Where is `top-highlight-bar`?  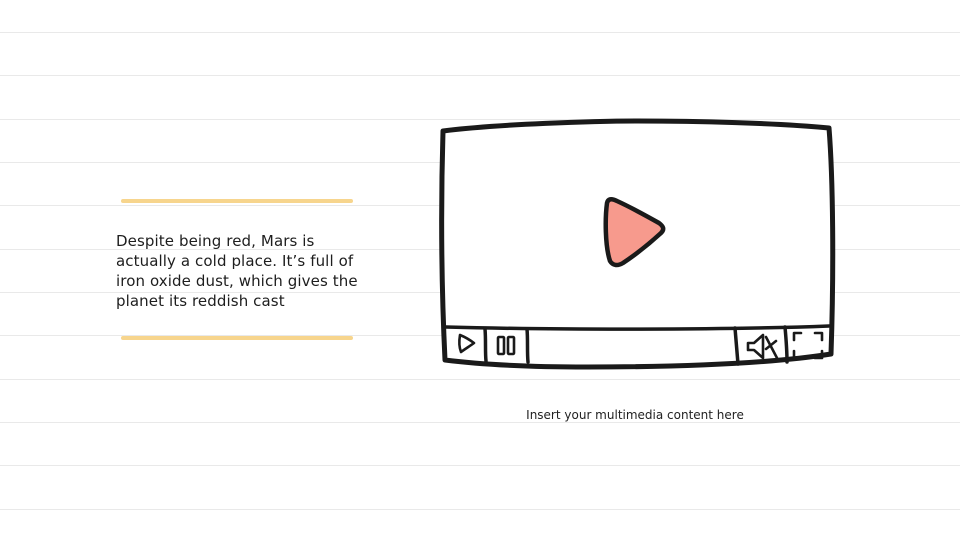 top-highlight-bar is located at coordinates (237, 201).